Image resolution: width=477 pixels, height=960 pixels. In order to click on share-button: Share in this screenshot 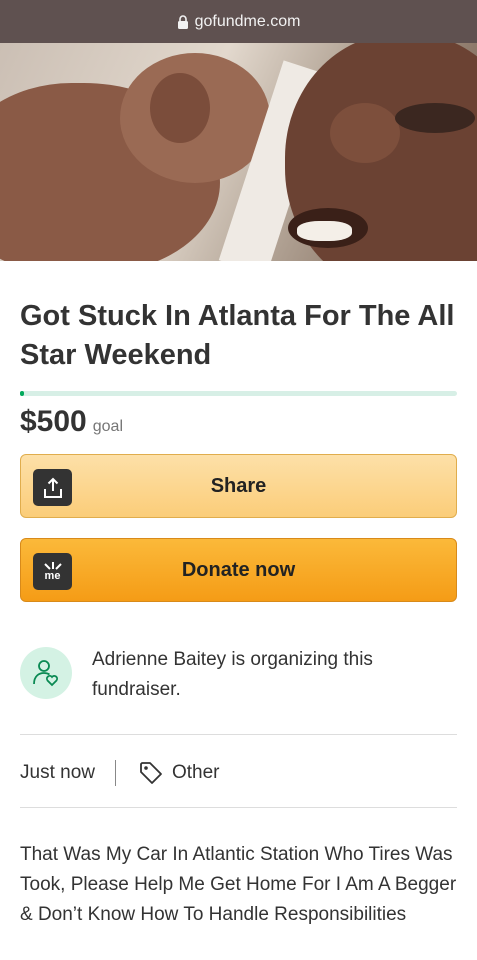, I will do `click(238, 486)`.